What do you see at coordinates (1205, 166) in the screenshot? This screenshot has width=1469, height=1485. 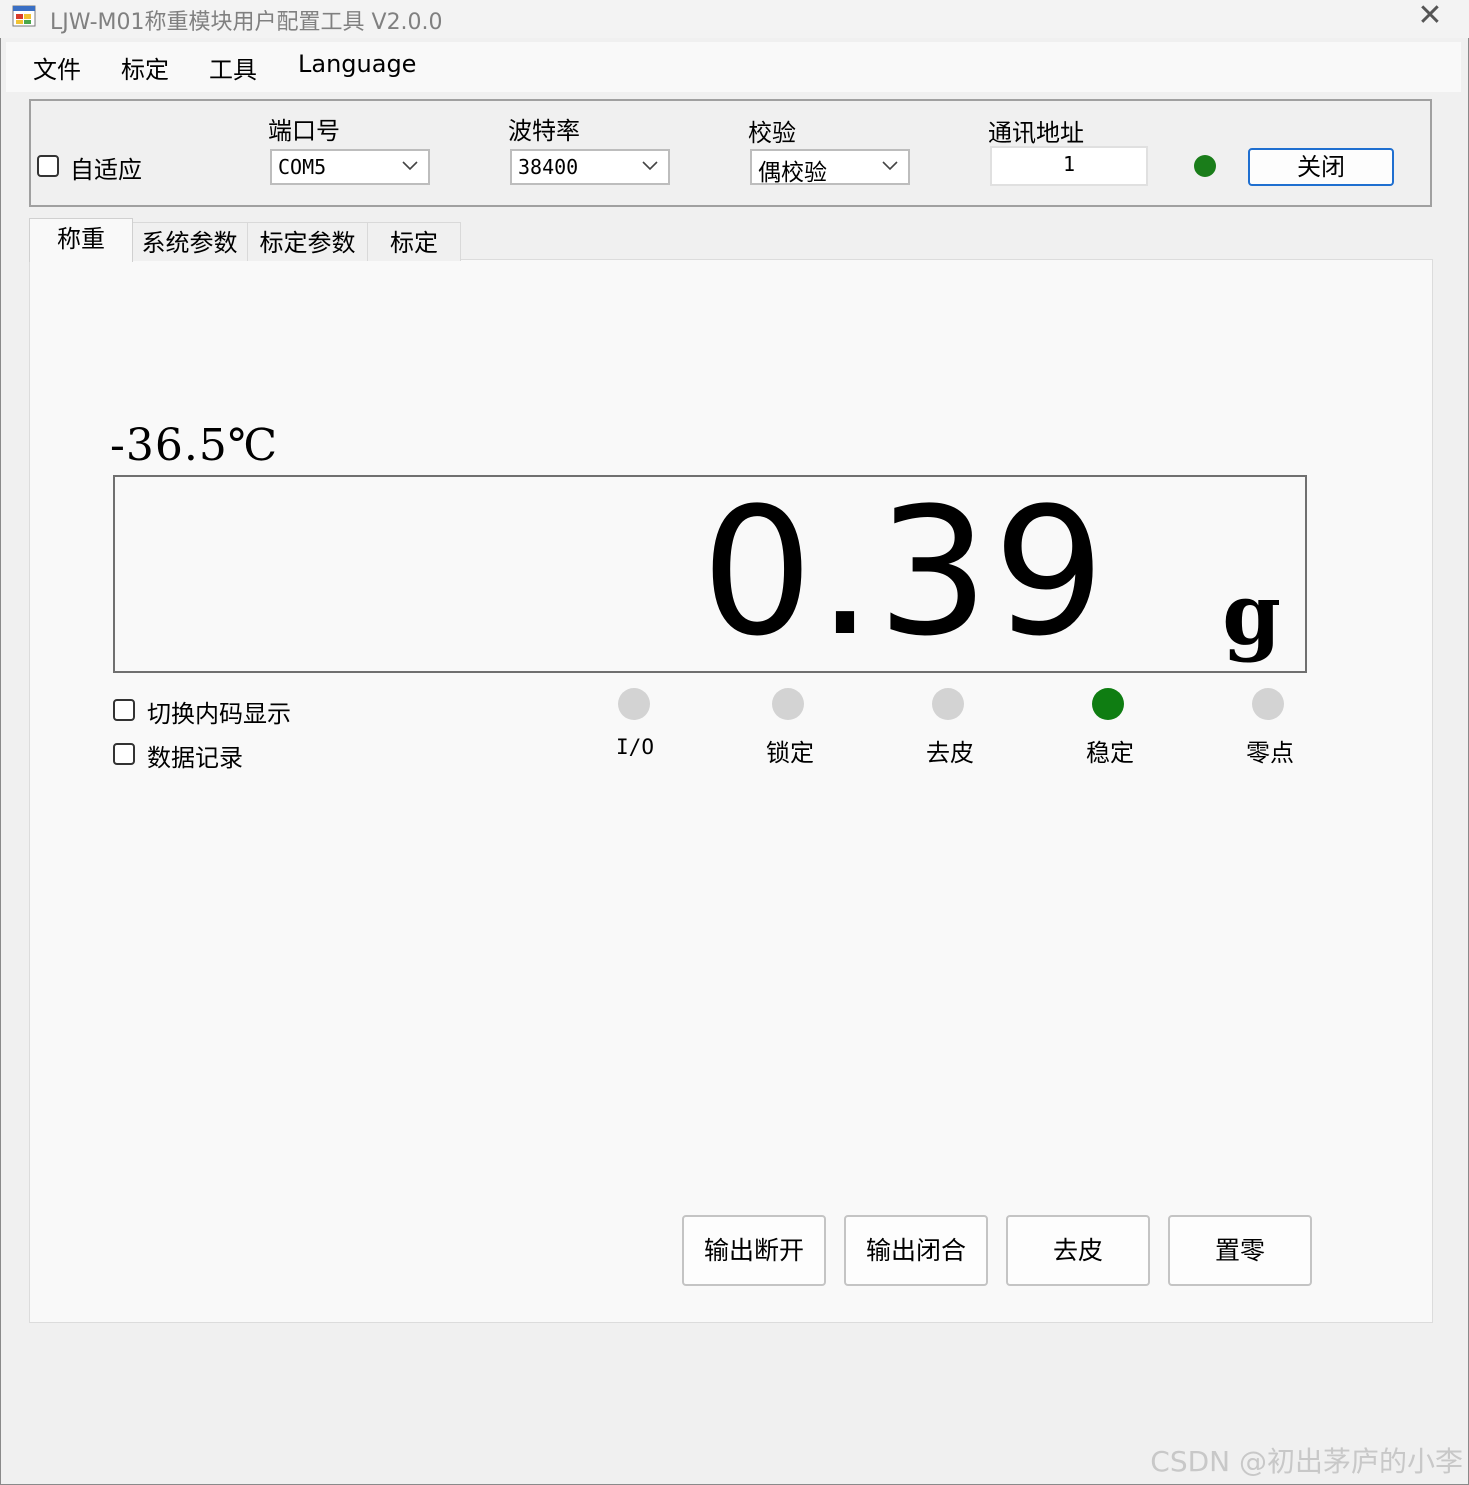 I see `connection-status-led` at bounding box center [1205, 166].